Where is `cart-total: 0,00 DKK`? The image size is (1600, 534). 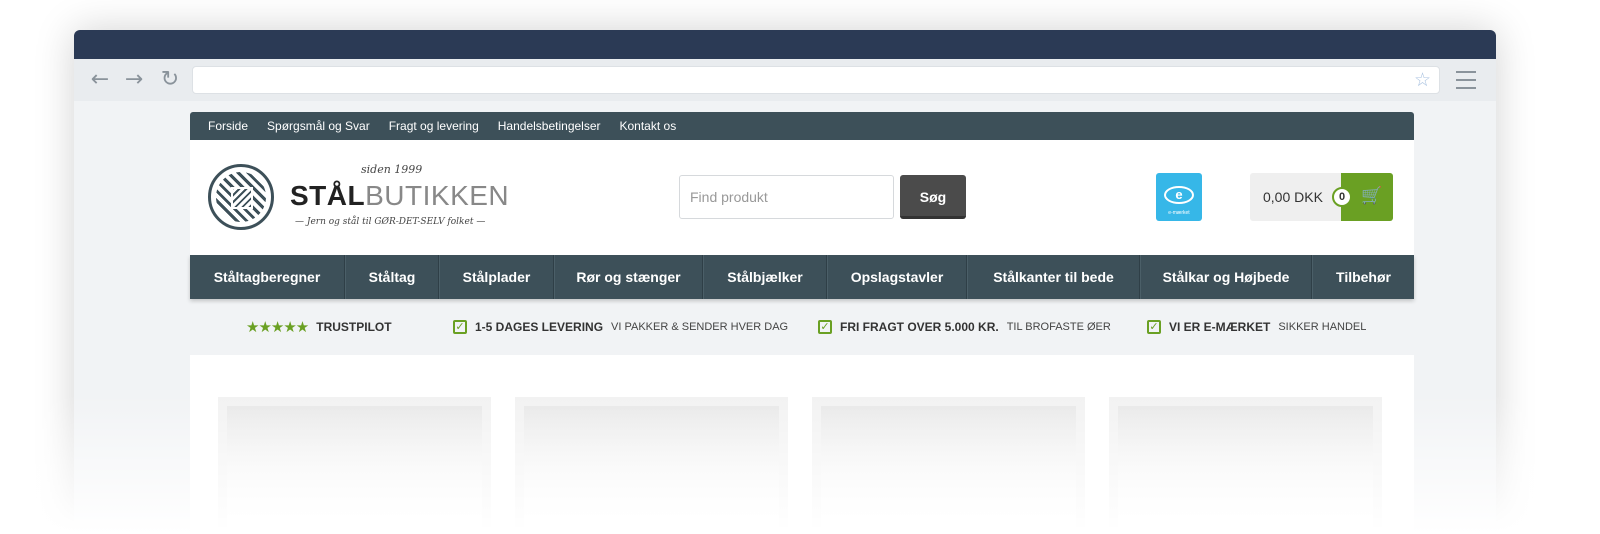
cart-total: 0,00 DKK is located at coordinates (1293, 197).